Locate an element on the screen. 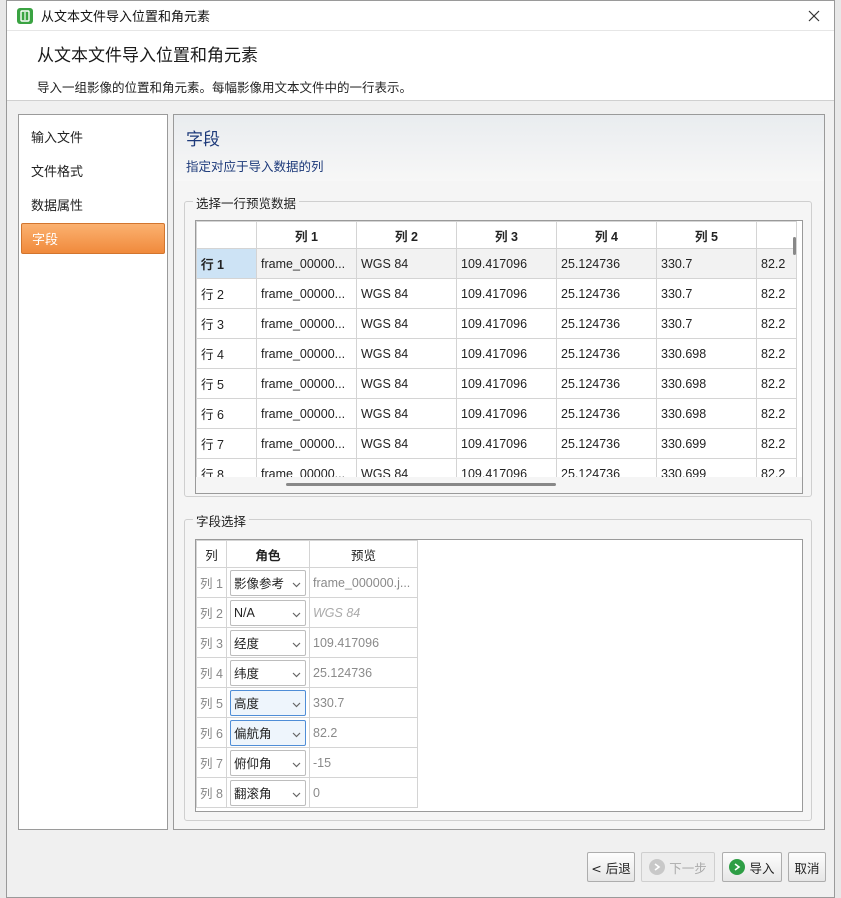 This screenshot has width=841, height=898. field-row: 列 3 经度 109.417096 is located at coordinates (307, 642).